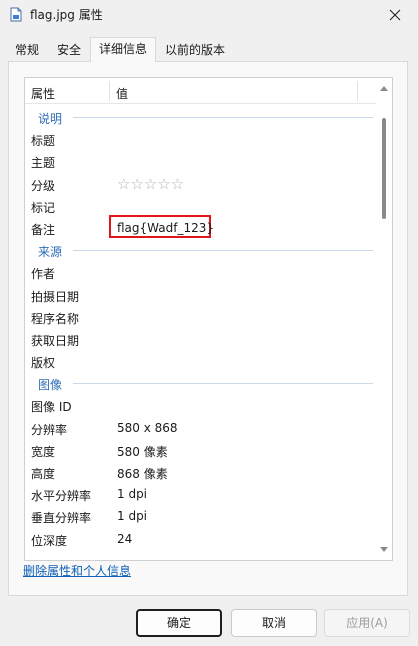 This screenshot has height=646, width=418. What do you see at coordinates (142, 473) in the screenshot?
I see `property-value: 868 像素` at bounding box center [142, 473].